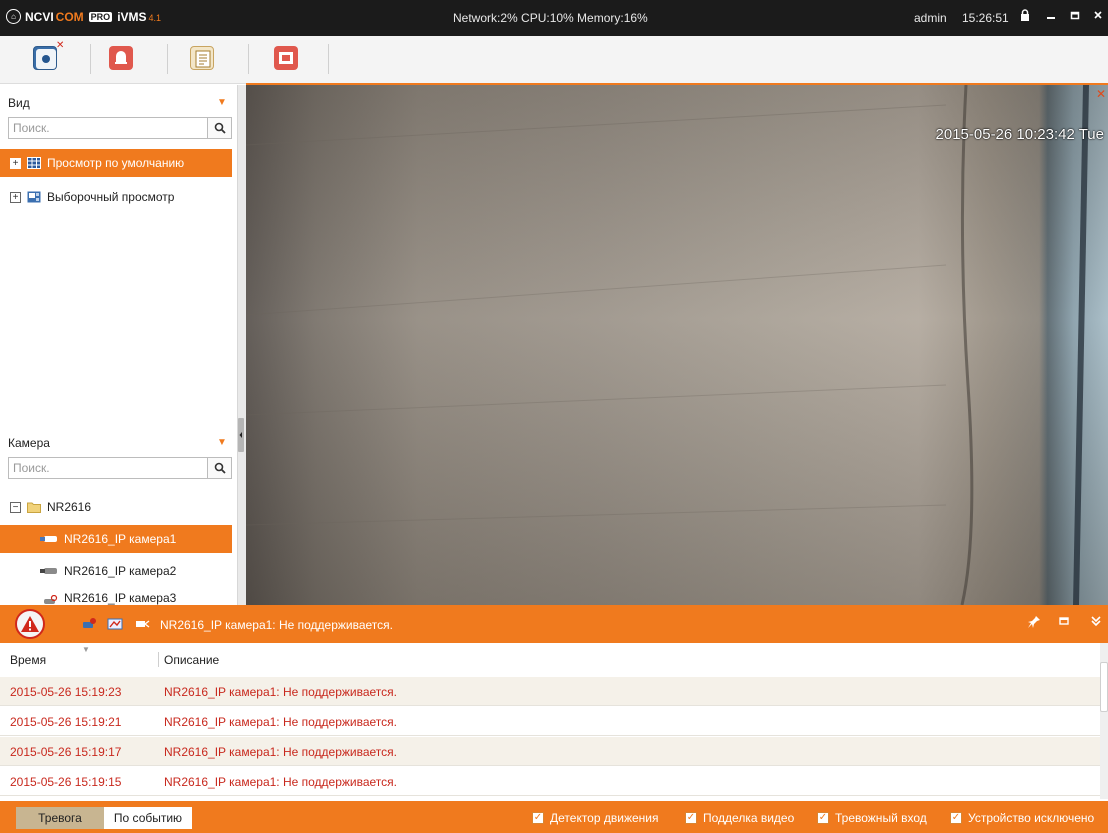 This screenshot has width=1108, height=833. I want to click on view-item-default-label: Просмотр по умолчанию, so click(116, 163).